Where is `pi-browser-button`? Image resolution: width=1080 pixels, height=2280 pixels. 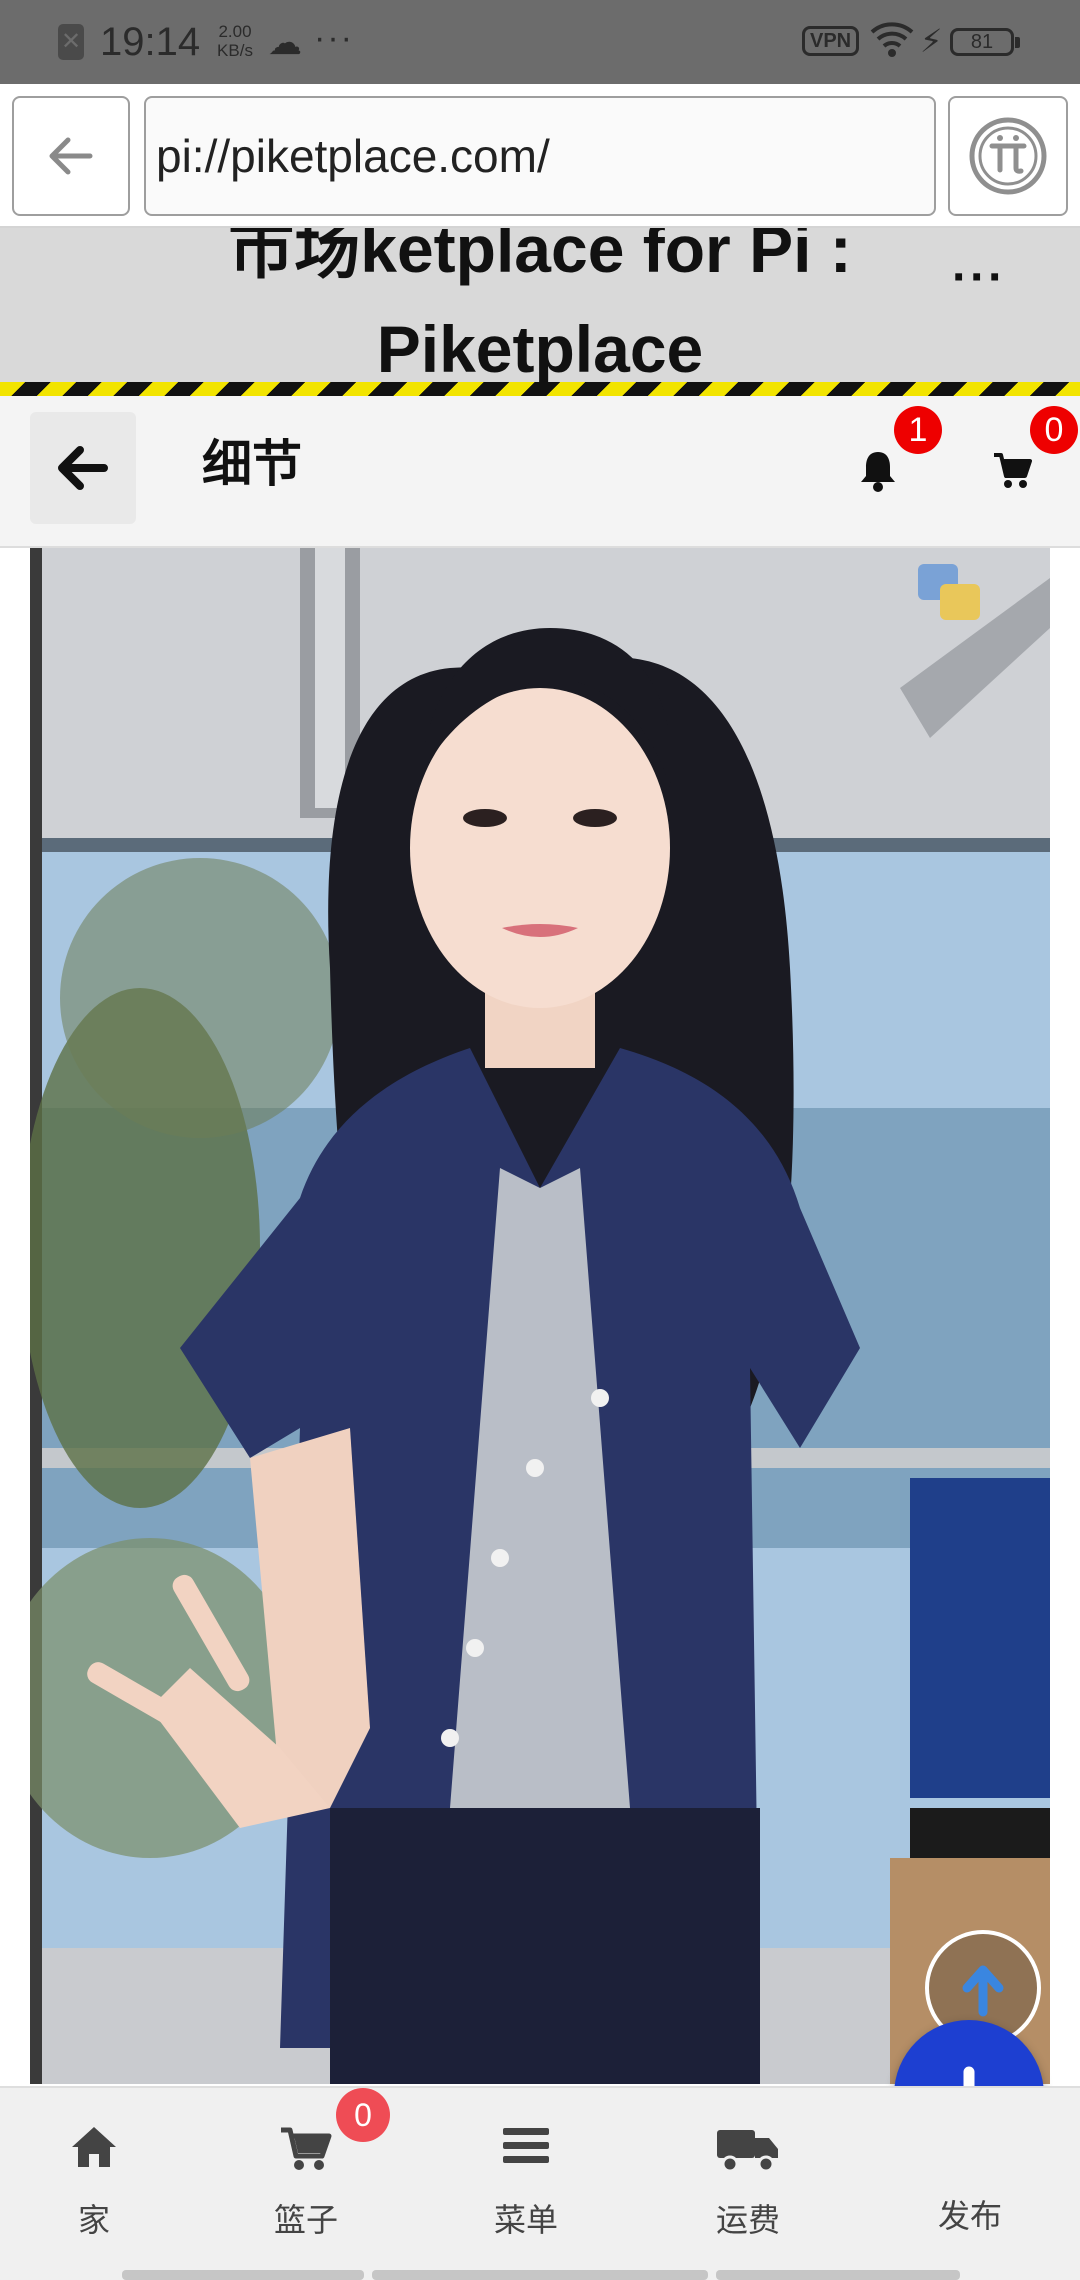 pi-browser-button is located at coordinates (1008, 156).